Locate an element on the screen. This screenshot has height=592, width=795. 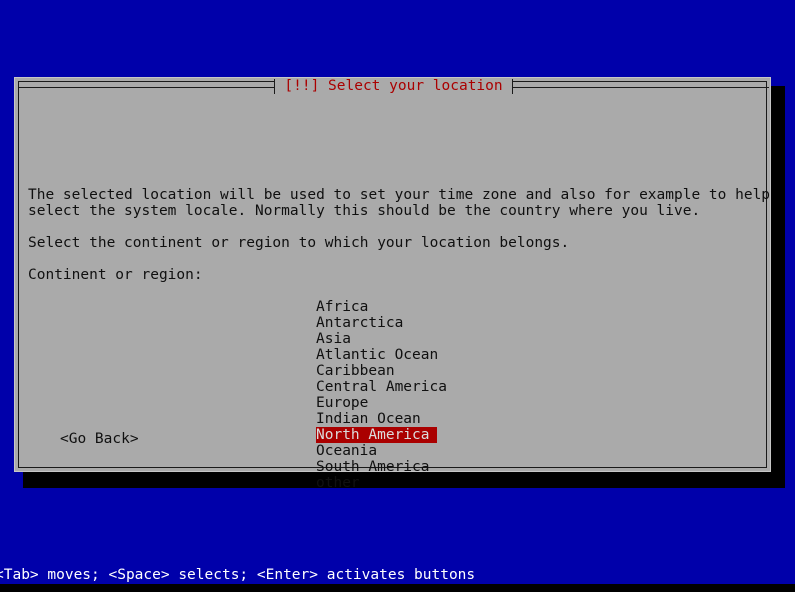
option-item: Oceania is located at coordinates (376, 451).